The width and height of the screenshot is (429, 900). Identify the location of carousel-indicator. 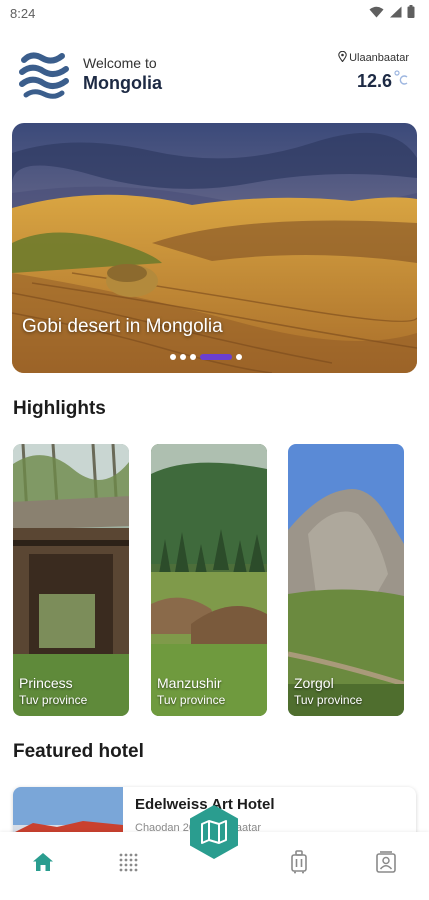
(206, 357).